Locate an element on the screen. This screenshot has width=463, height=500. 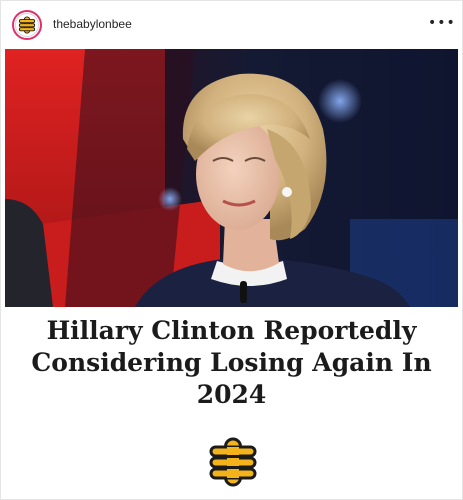
post-header: thebabylonbee ••• is located at coordinates (231, 25).